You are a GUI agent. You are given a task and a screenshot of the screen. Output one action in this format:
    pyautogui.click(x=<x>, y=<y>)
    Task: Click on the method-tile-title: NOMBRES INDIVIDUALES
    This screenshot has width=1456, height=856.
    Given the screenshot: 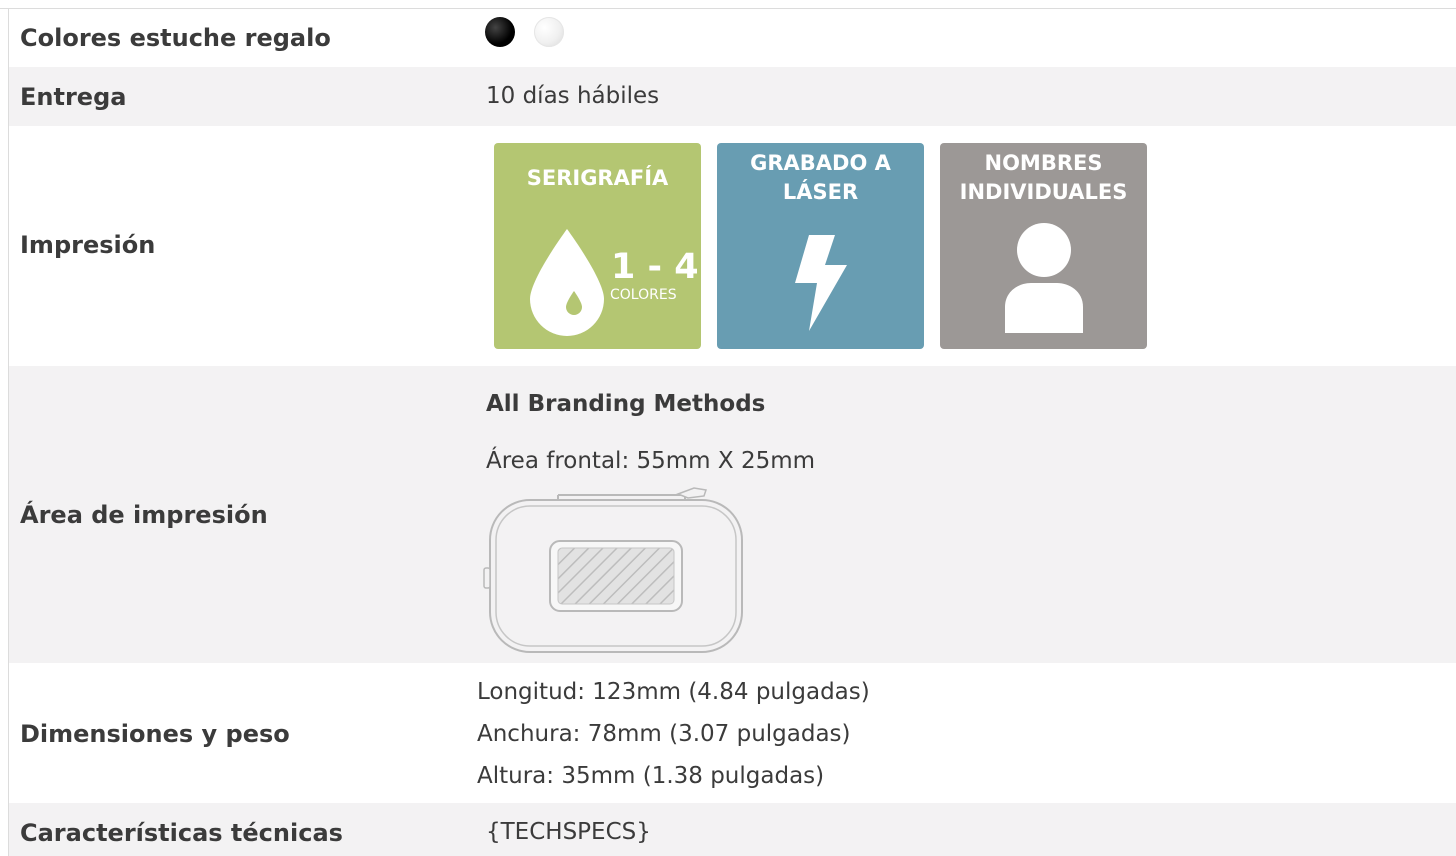 What is the action you would take?
    pyautogui.click(x=1043, y=177)
    